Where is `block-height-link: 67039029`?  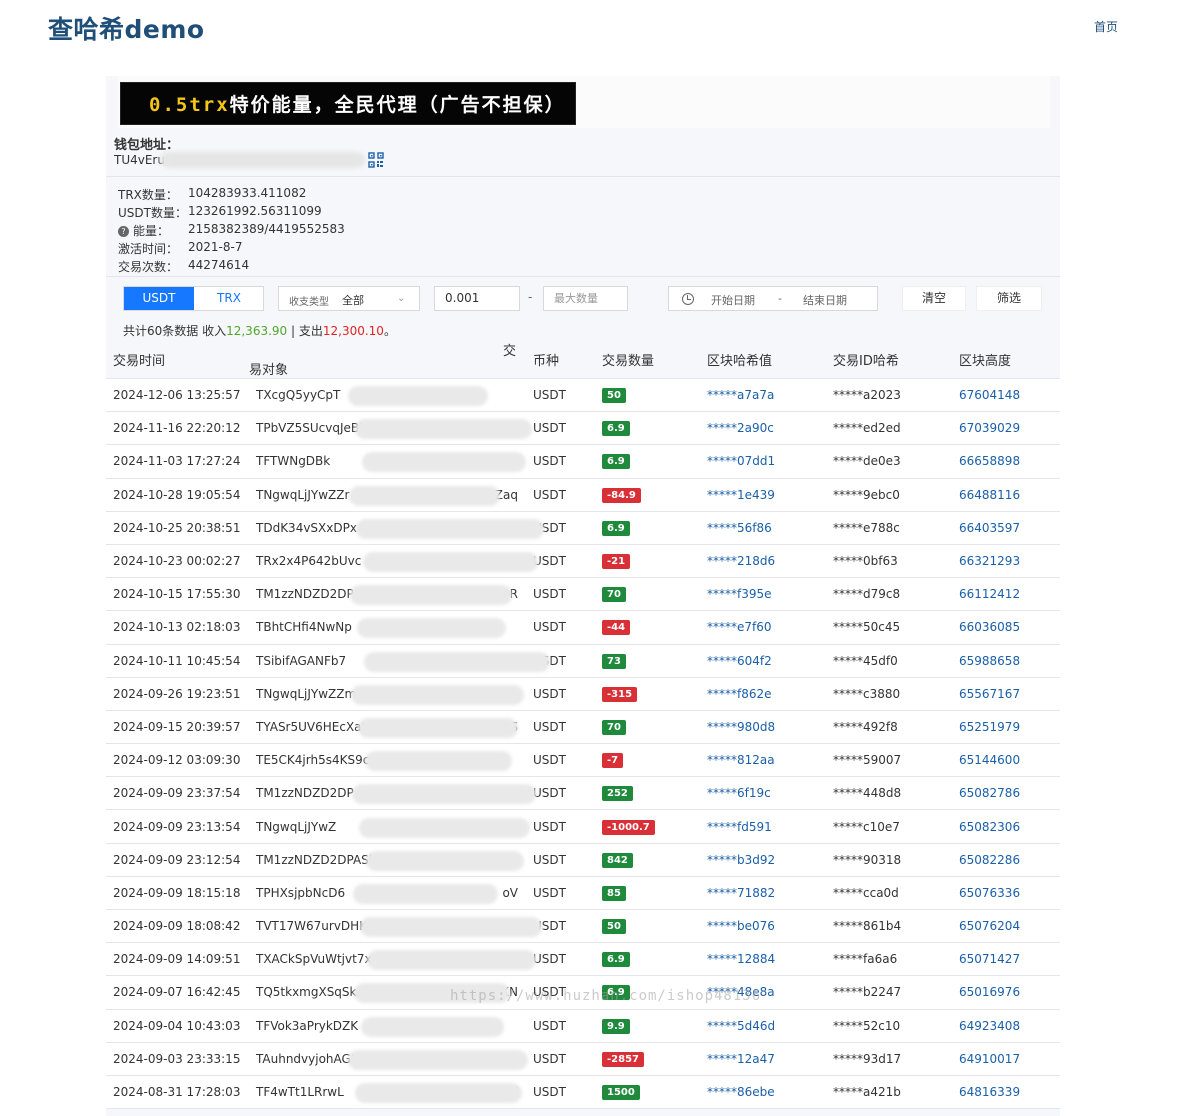
block-height-link: 67039029 is located at coordinates (989, 428).